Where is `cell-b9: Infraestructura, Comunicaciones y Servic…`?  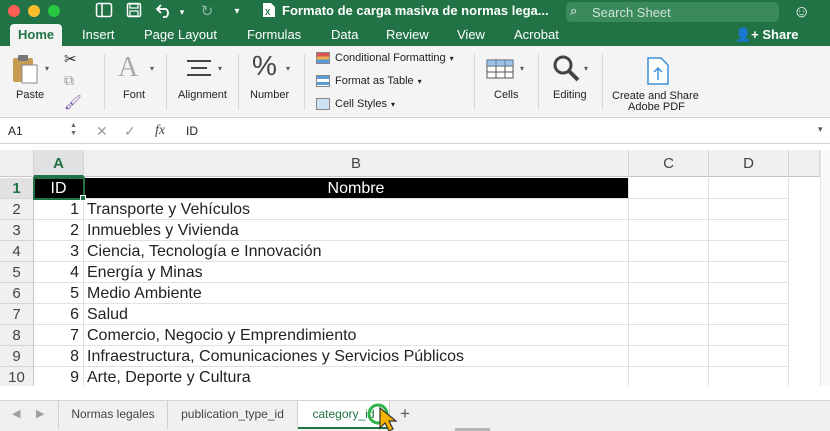 cell-b9: Infraestructura, Comunicaciones y Servic… is located at coordinates (356, 356).